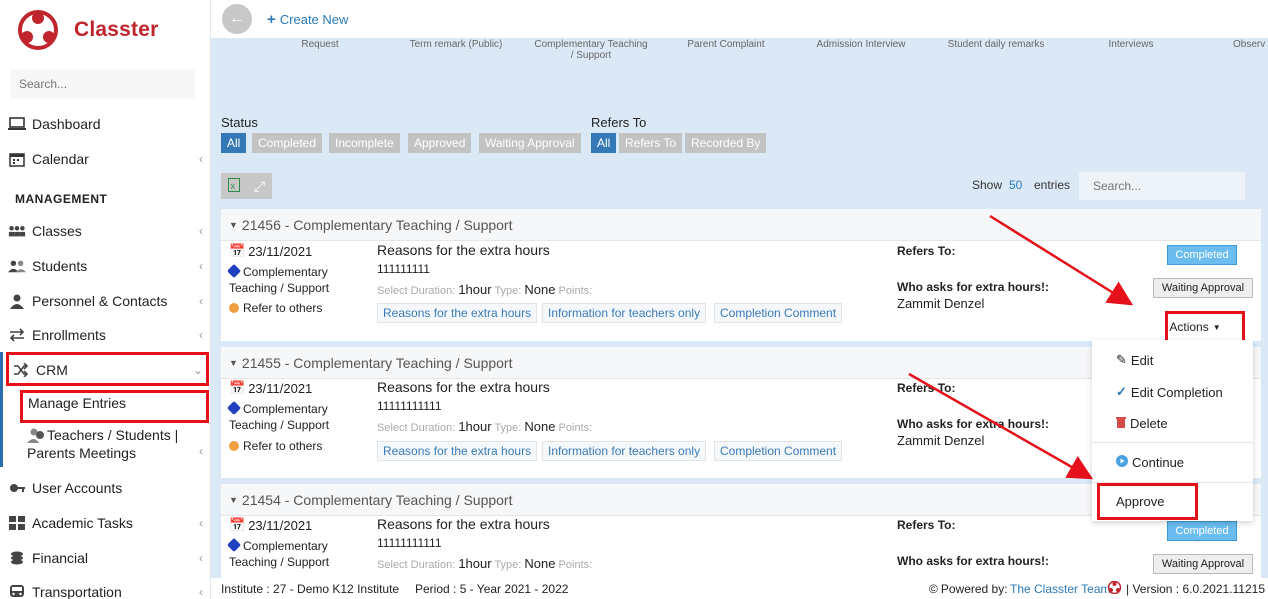 The width and height of the screenshot is (1268, 599). Describe the element at coordinates (492, 589) in the screenshot. I see `footer-period: Period : 5 - Year 2021 - 2022` at that location.